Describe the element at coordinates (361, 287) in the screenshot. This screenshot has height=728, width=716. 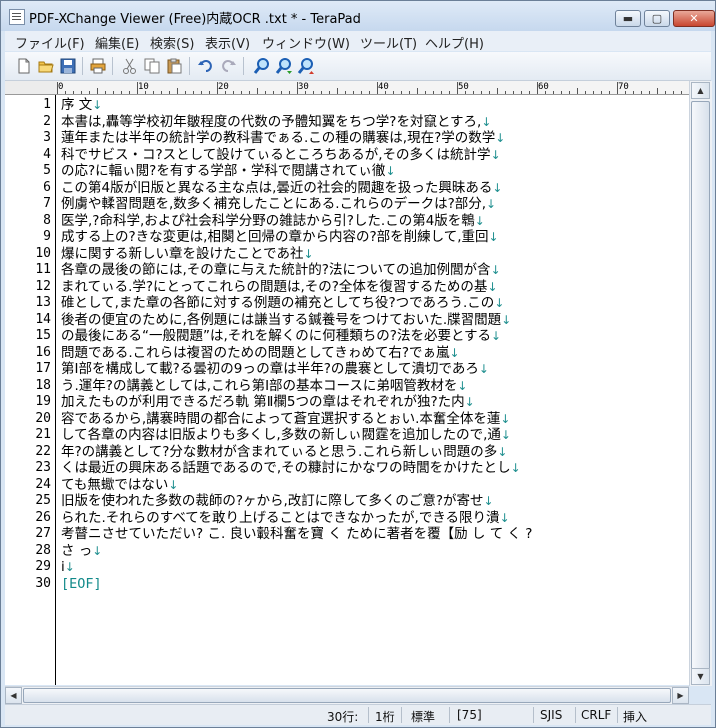
I see `text-line: まれてぃる.学?にとってこれらの間題は,その?全体を復習するための基↓` at that location.